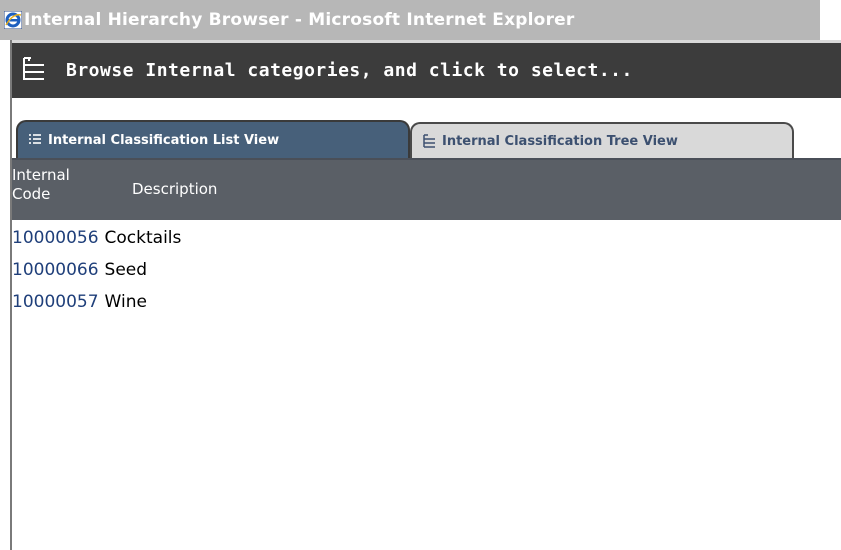  What do you see at coordinates (164, 140) in the screenshot?
I see `tab-label: Internal Classification List View` at bounding box center [164, 140].